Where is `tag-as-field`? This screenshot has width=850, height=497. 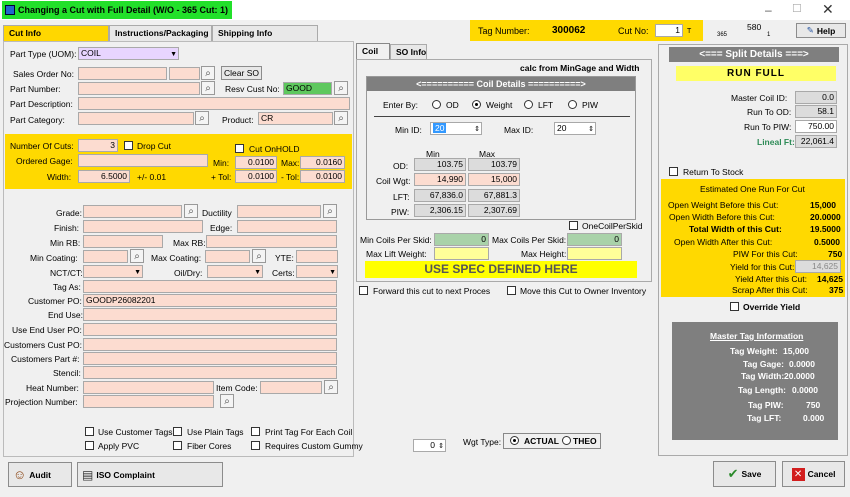
tag-as-field is located at coordinates (210, 286).